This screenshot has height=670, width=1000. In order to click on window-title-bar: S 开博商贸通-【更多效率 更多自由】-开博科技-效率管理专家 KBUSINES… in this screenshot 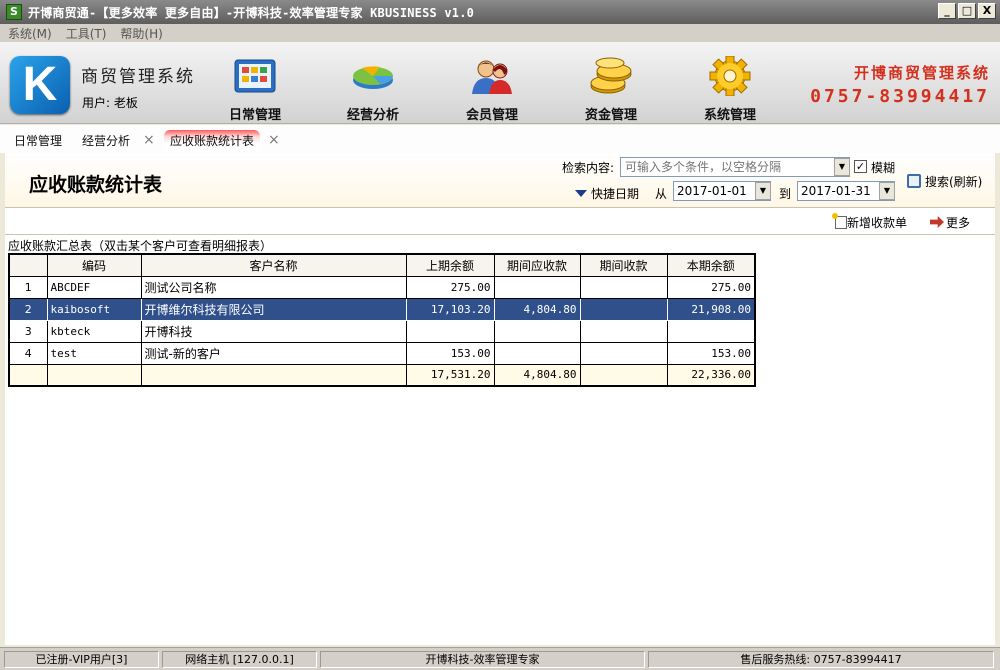, I will do `click(500, 12)`.